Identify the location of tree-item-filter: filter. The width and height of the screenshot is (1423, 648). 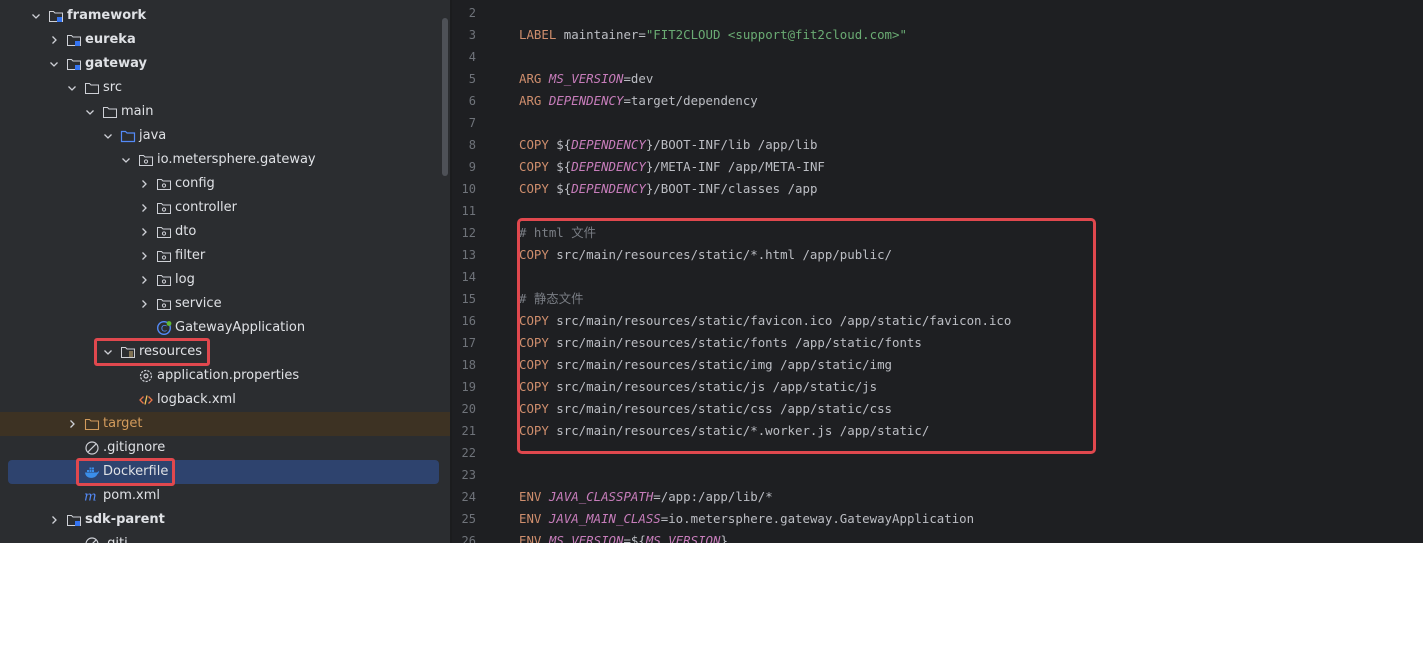
(225, 256).